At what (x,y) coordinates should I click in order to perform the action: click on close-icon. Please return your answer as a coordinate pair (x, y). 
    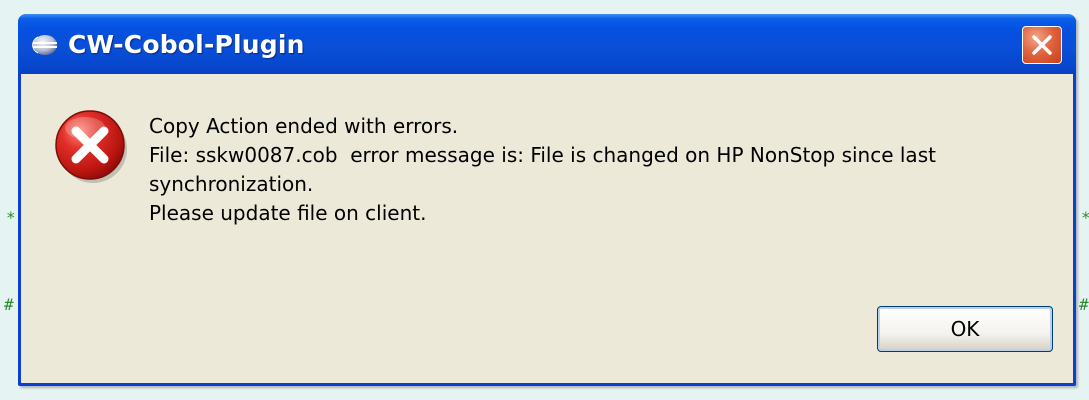
    Looking at the image, I should click on (1042, 45).